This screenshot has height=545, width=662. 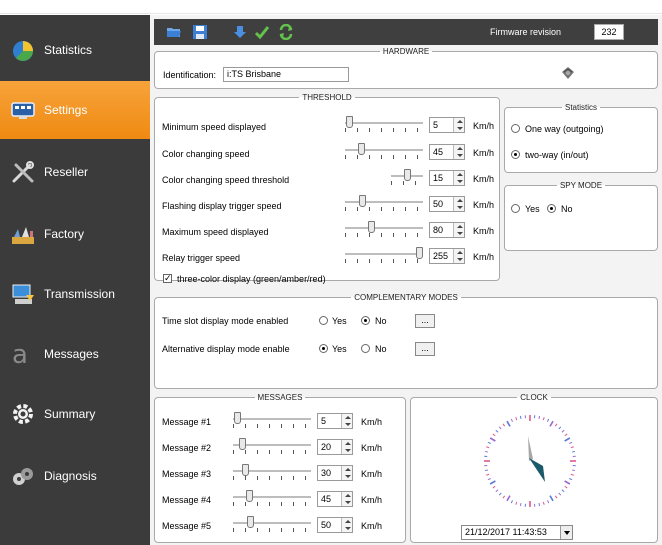 I want to click on sidebar-item-messages: a Messages, so click(x=75, y=354).